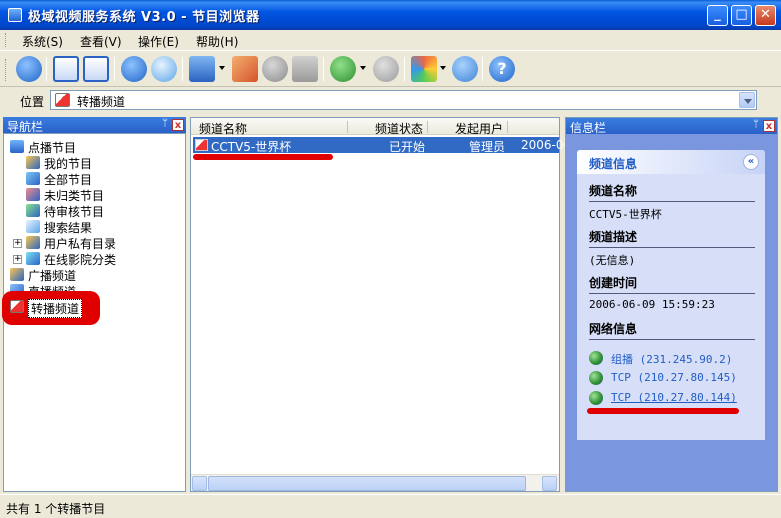 This screenshot has height=518, width=781. I want to click on row-status: 已开始, so click(407, 147).